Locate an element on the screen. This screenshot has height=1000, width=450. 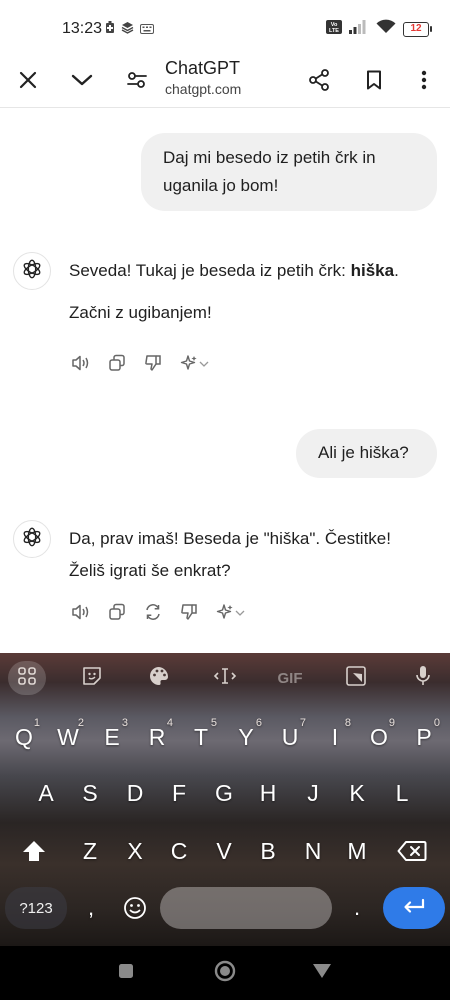
key-z: Z is located at coordinates (90, 851).